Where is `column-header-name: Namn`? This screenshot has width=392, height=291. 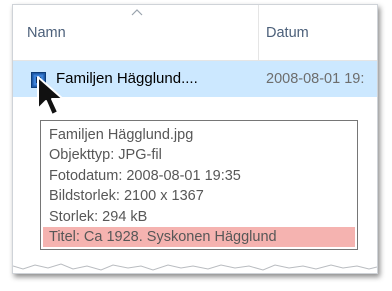 column-header-name: Namn is located at coordinates (142, 32).